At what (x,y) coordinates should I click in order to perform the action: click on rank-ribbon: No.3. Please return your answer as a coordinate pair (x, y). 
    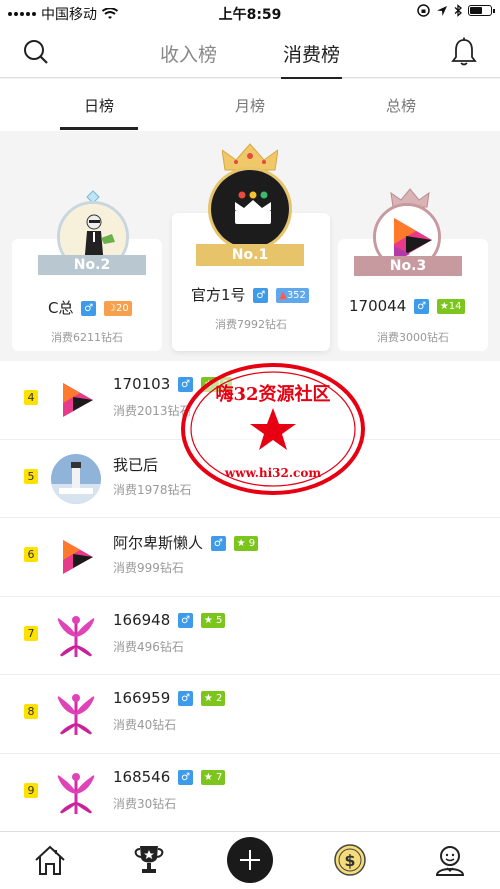
    Looking at the image, I should click on (408, 266).